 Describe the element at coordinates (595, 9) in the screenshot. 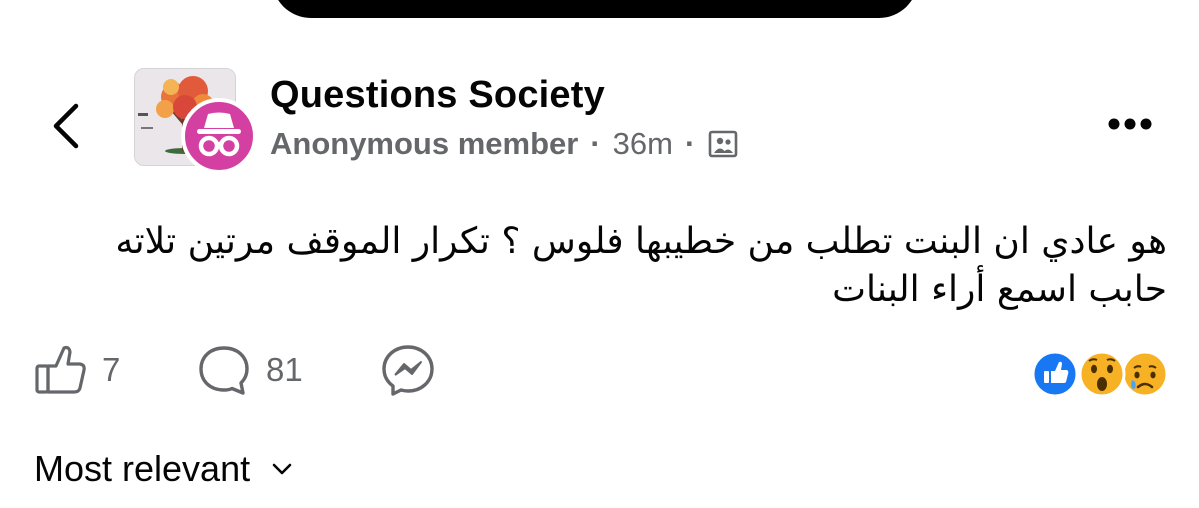

I see `device-notch` at that location.